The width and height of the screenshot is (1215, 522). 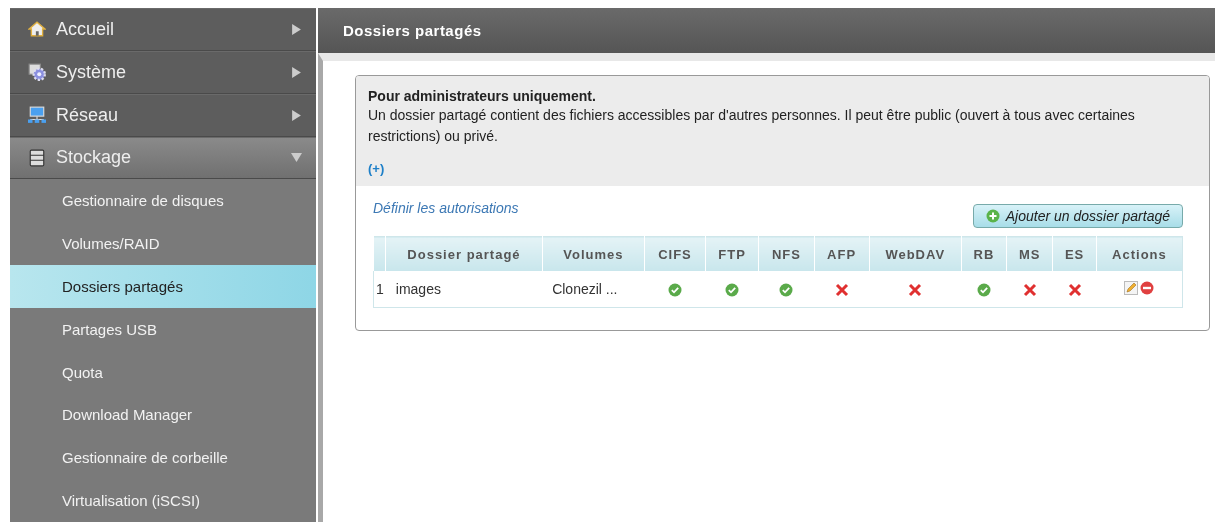 What do you see at coordinates (412, 30) in the screenshot?
I see `page-title: Dossiers partagés` at bounding box center [412, 30].